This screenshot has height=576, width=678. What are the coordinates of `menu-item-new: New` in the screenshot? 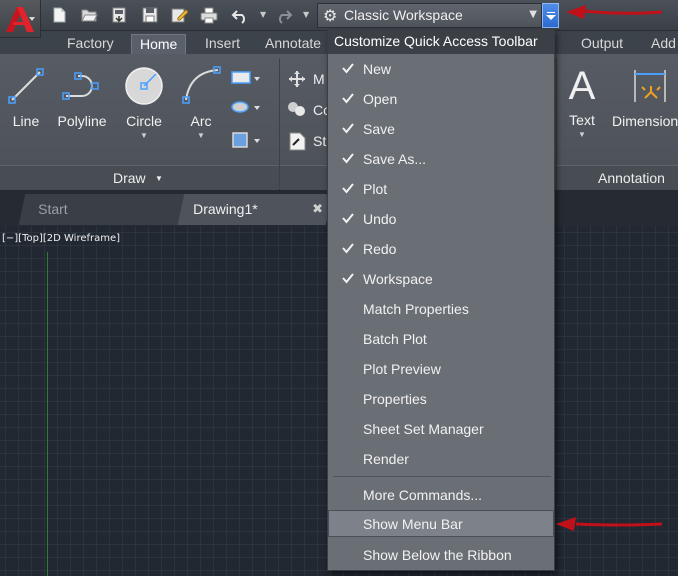 It's located at (441, 69).